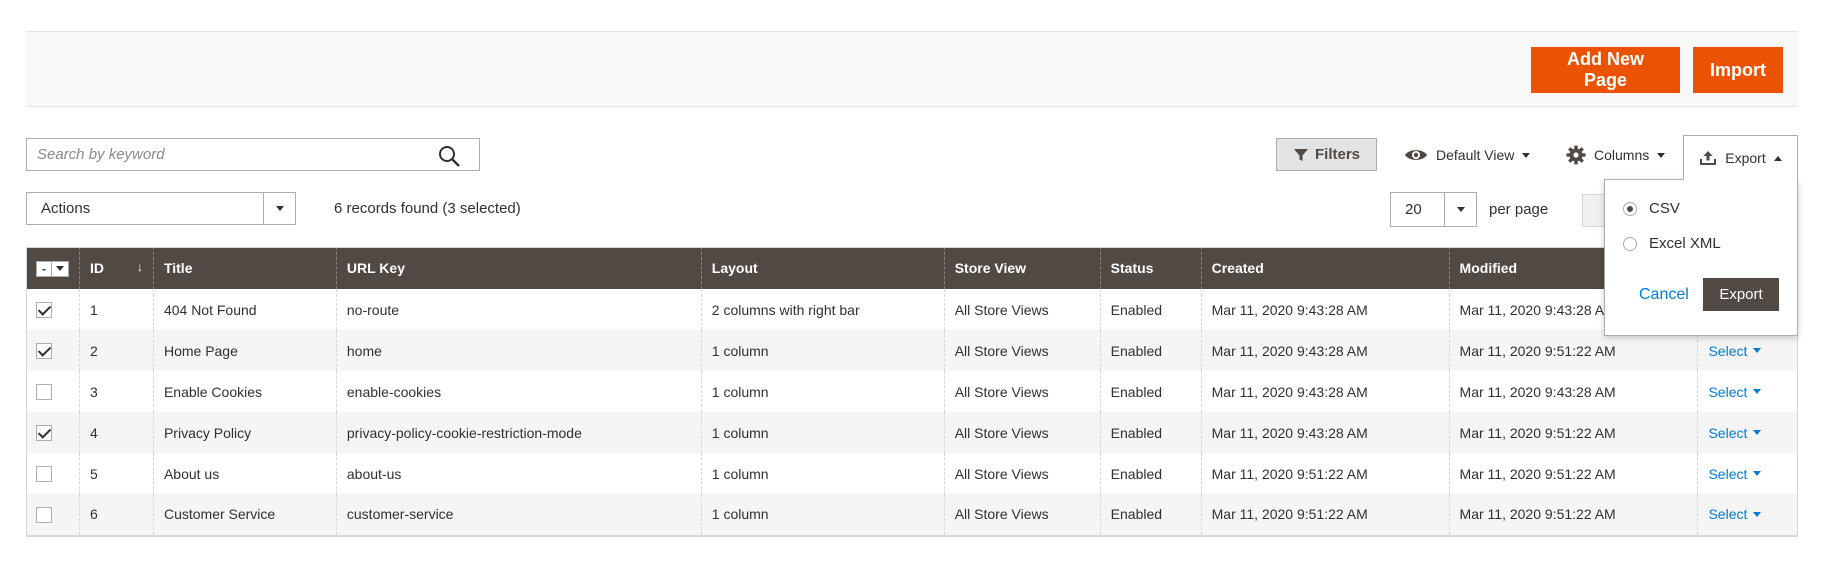  I want to click on export-option-csv: CSV, so click(1651, 208).